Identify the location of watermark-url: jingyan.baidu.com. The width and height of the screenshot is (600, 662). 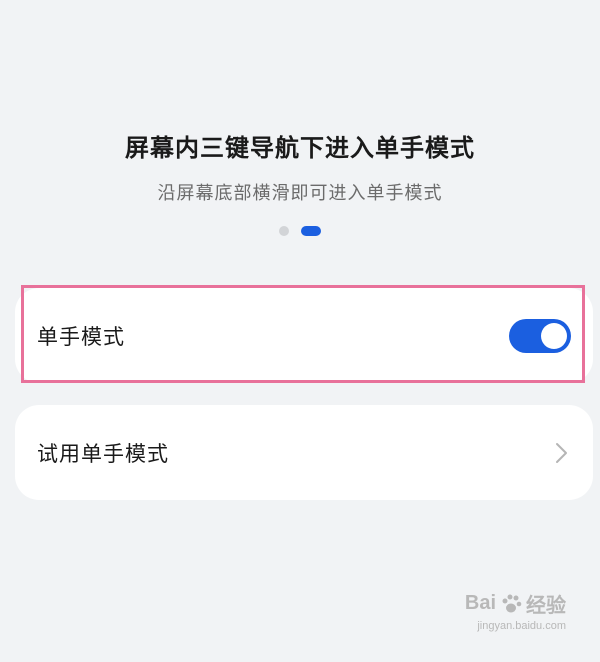
(521, 626).